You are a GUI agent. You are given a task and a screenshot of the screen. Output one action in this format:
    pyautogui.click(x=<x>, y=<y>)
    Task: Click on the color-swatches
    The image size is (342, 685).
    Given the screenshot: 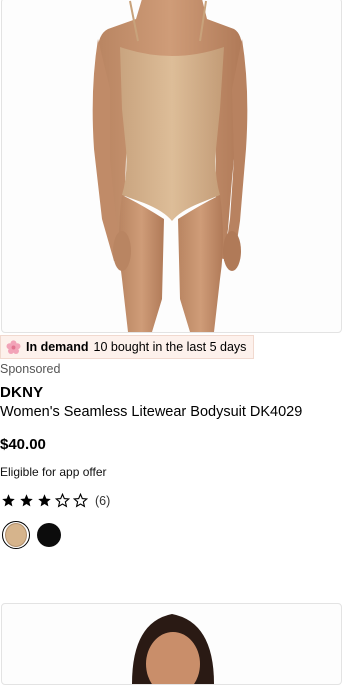 What is the action you would take?
    pyautogui.click(x=31, y=535)
    